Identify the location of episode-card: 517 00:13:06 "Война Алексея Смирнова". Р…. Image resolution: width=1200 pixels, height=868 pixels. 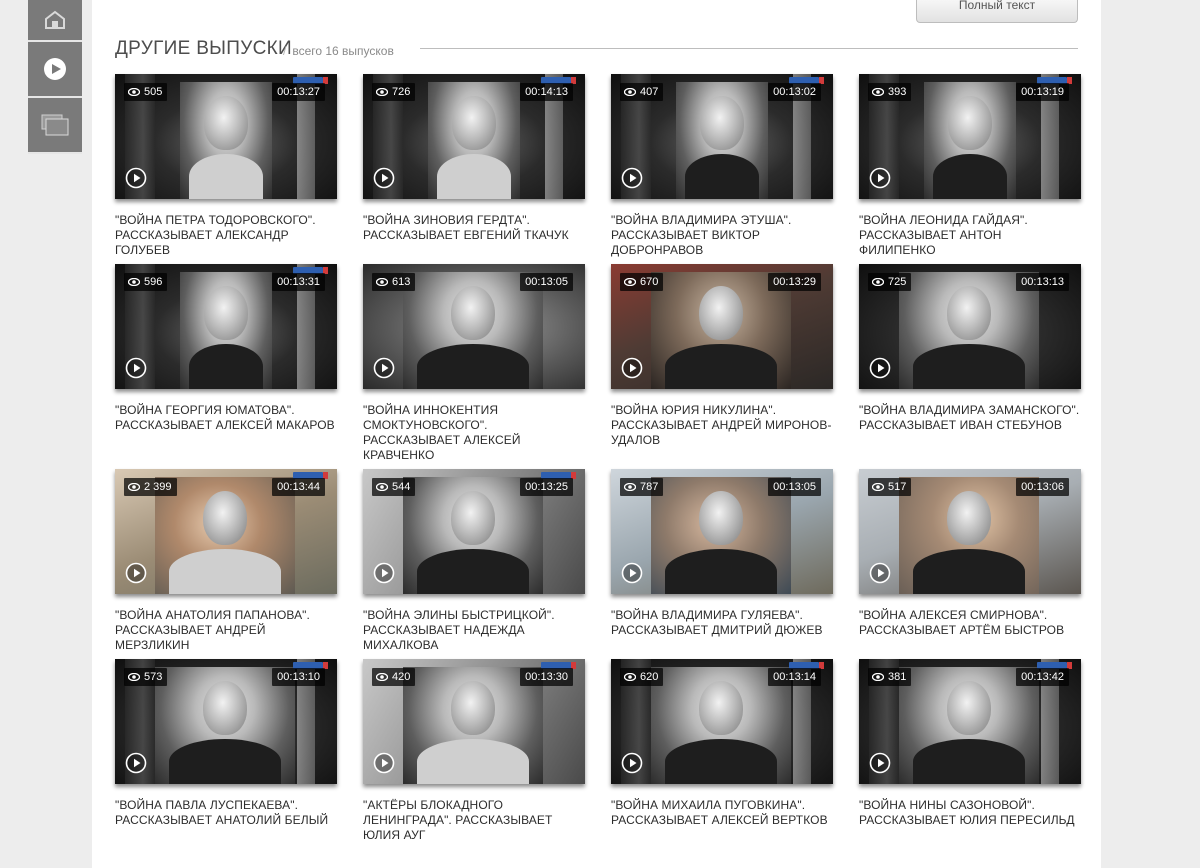
(970, 564).